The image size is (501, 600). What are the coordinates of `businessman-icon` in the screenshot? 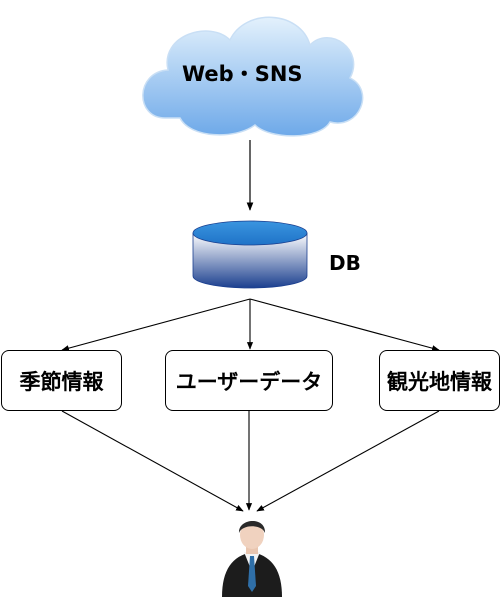 It's located at (252, 558).